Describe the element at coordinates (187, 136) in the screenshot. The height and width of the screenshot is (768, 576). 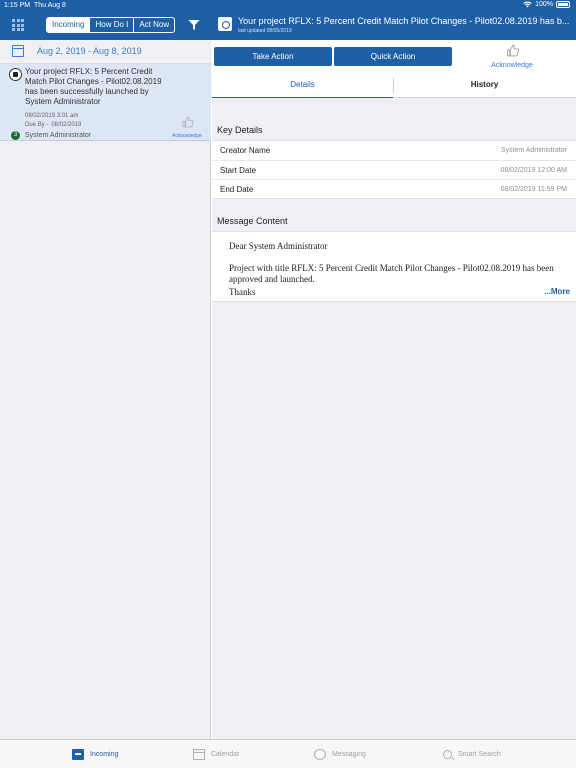
I see `acknowledge-link: Acknowledge` at that location.